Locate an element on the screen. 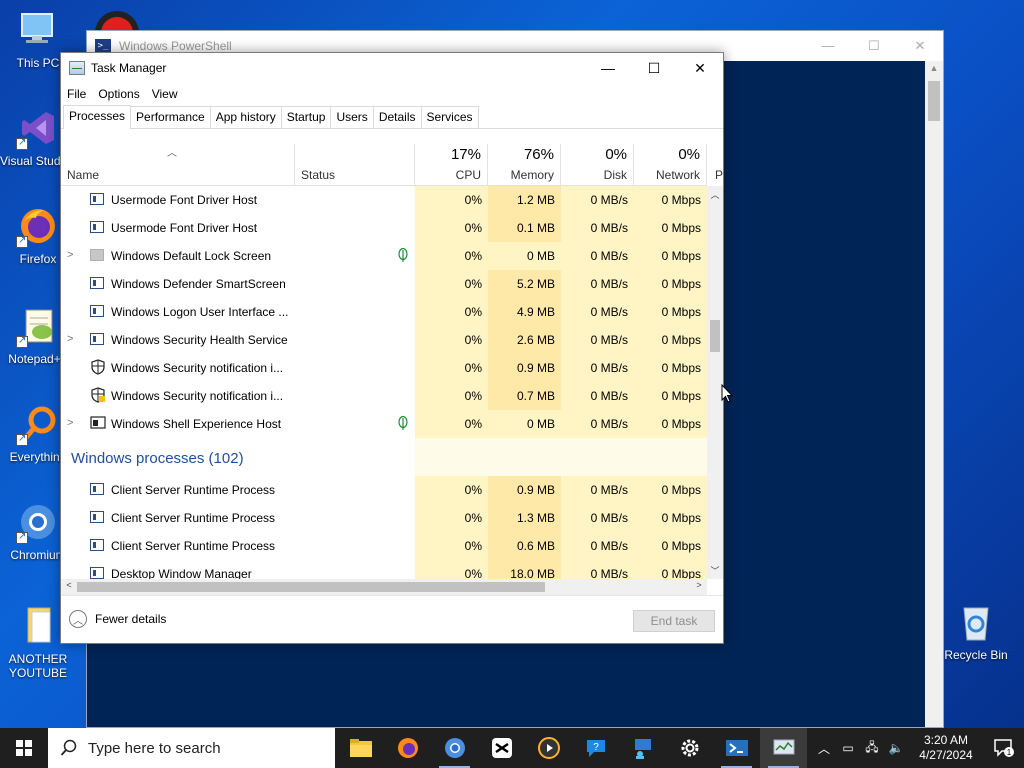 The width and height of the screenshot is (1024, 768). scroll-up-icon: ︿ is located at coordinates (715, 194).